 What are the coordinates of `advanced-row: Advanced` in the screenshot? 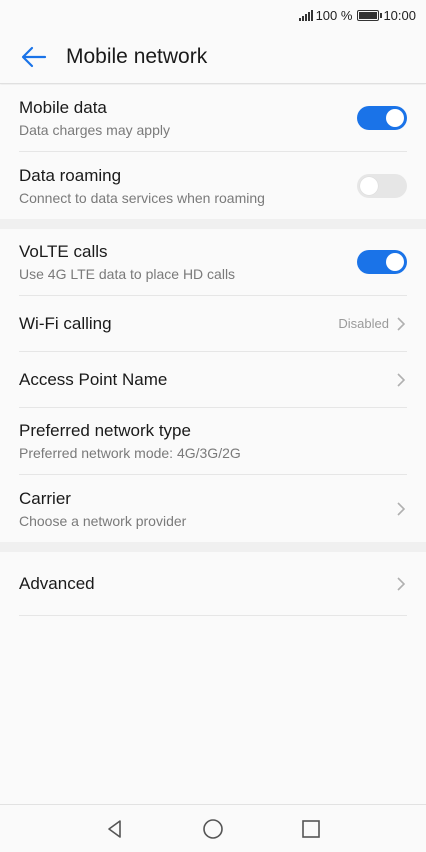 It's located at (213, 584).